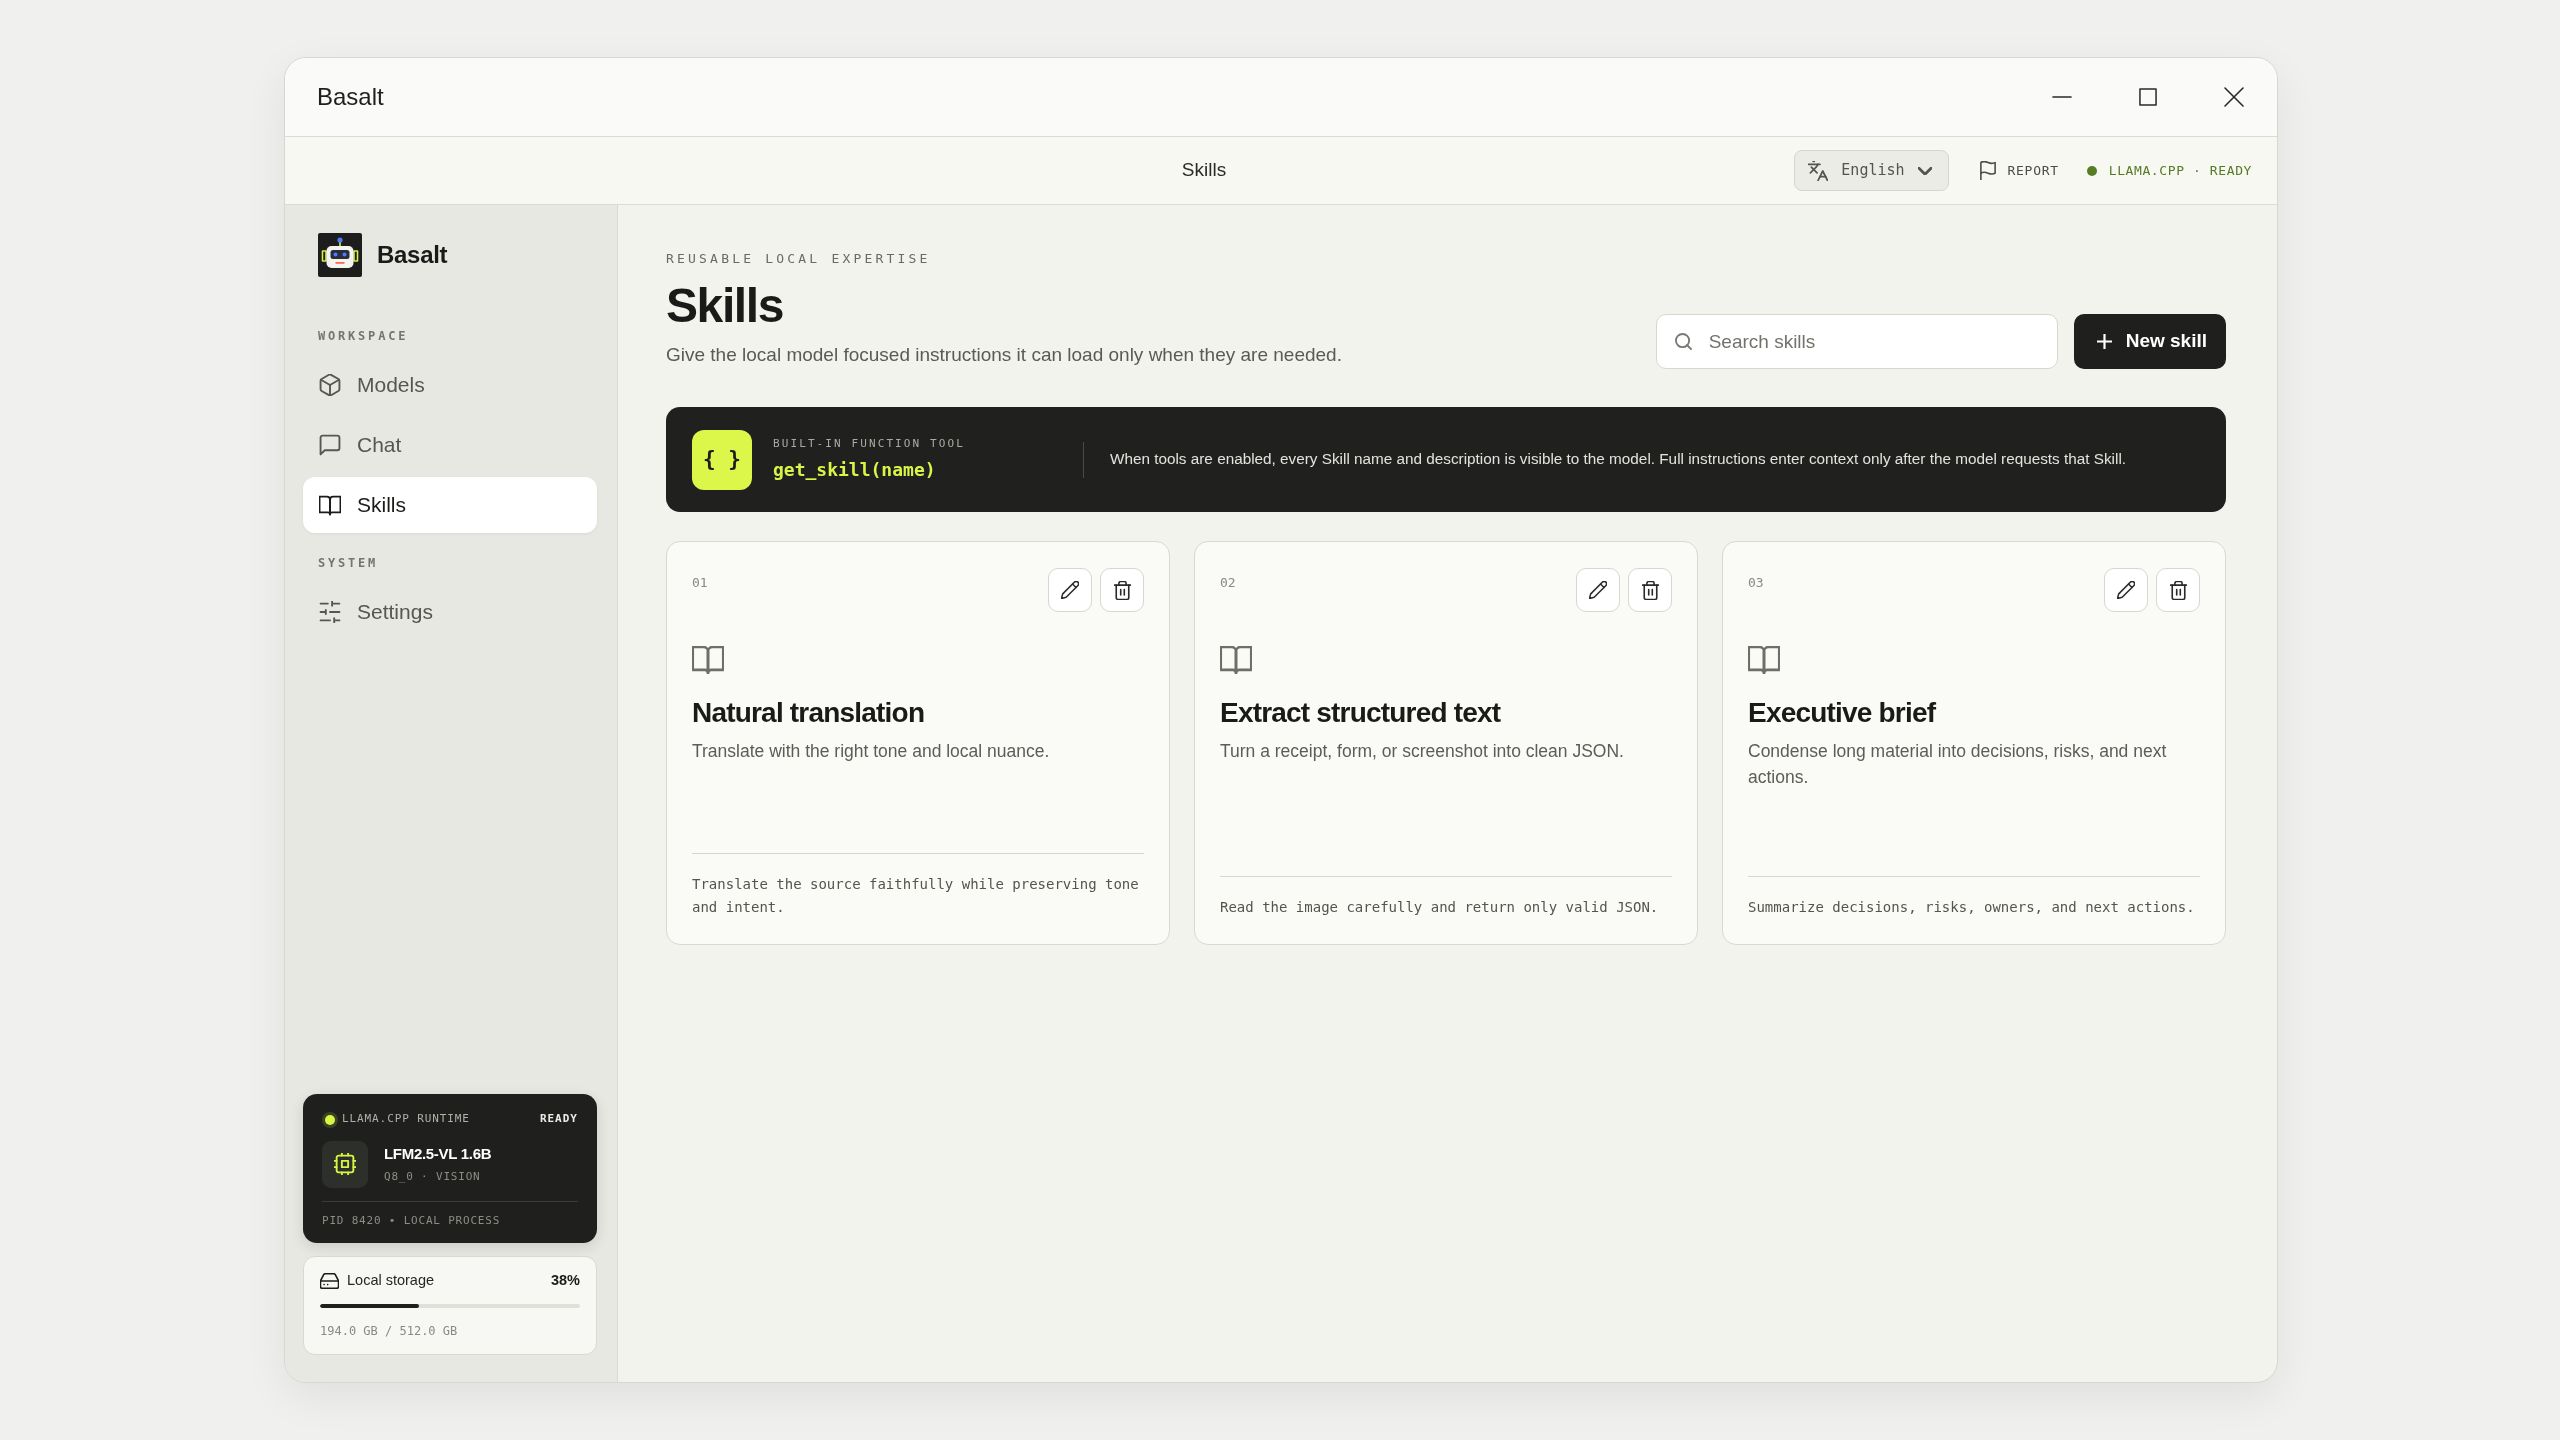 The image size is (2560, 1440). What do you see at coordinates (433, 1176) in the screenshot?
I see `model-details: Q8_0 · VISION` at bounding box center [433, 1176].